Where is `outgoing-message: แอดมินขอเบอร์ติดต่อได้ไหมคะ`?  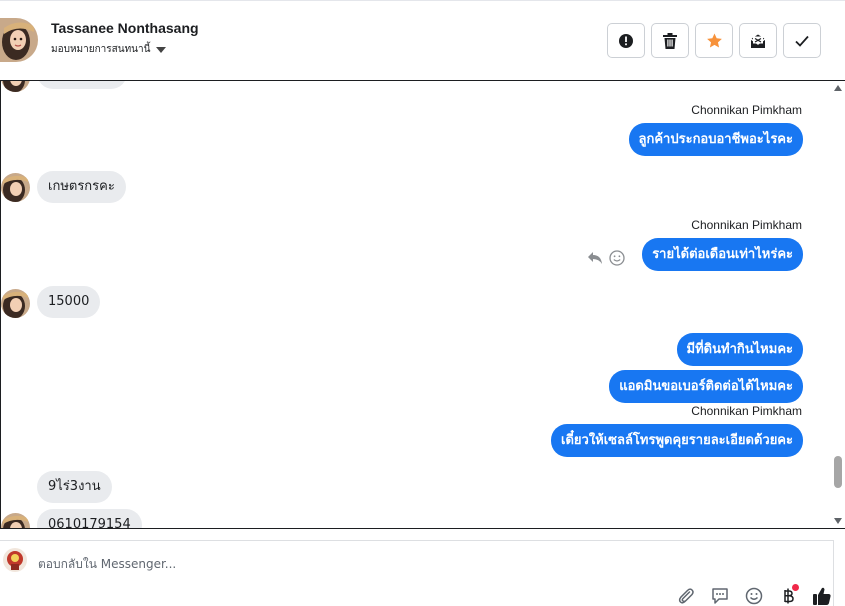 outgoing-message: แอดมินขอเบอร์ติดต่อได้ไหมคะ is located at coordinates (706, 386).